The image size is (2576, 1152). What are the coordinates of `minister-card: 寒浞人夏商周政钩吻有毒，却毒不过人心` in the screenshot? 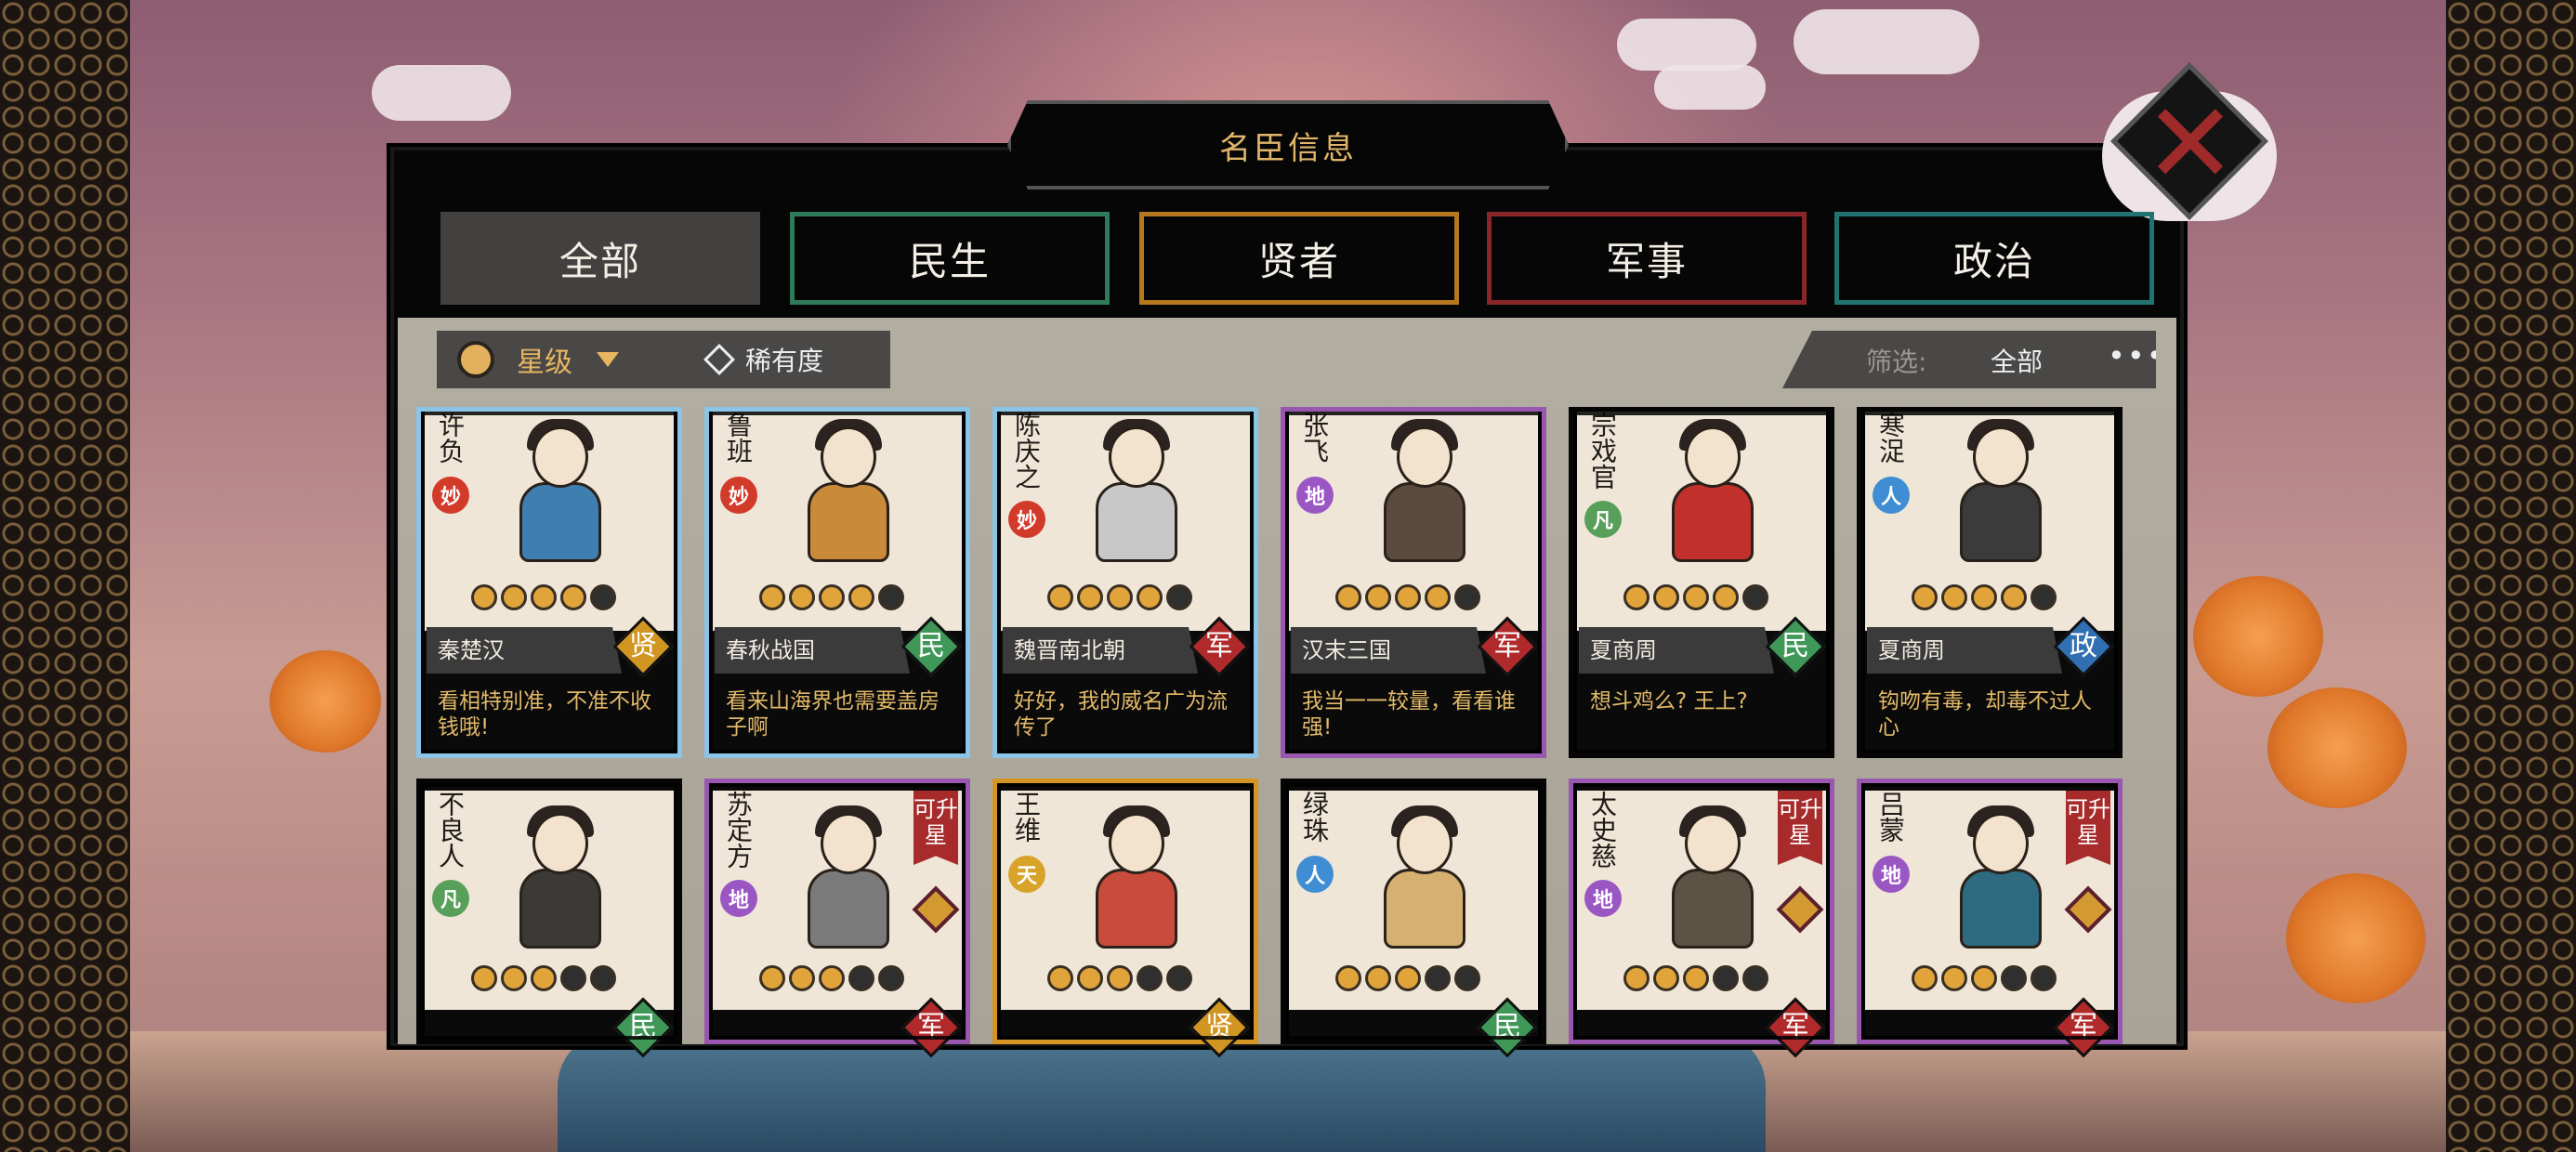 It's located at (1990, 582).